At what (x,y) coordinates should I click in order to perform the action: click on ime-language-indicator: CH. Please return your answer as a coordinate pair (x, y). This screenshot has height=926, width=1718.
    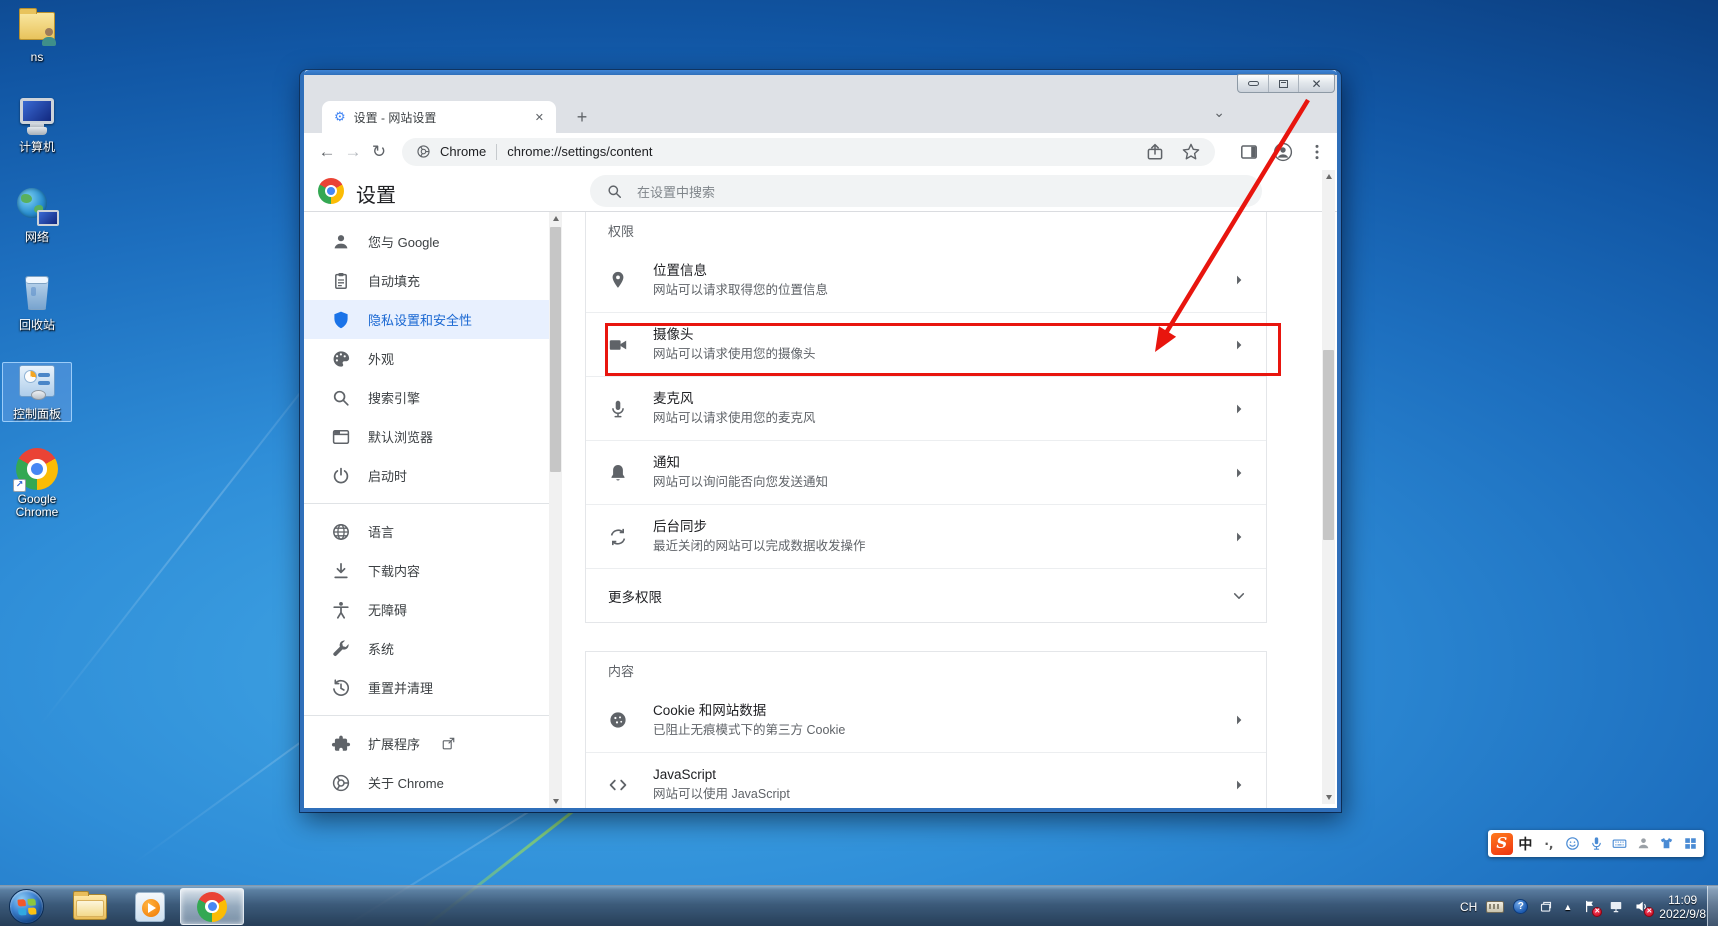
    Looking at the image, I should click on (1468, 907).